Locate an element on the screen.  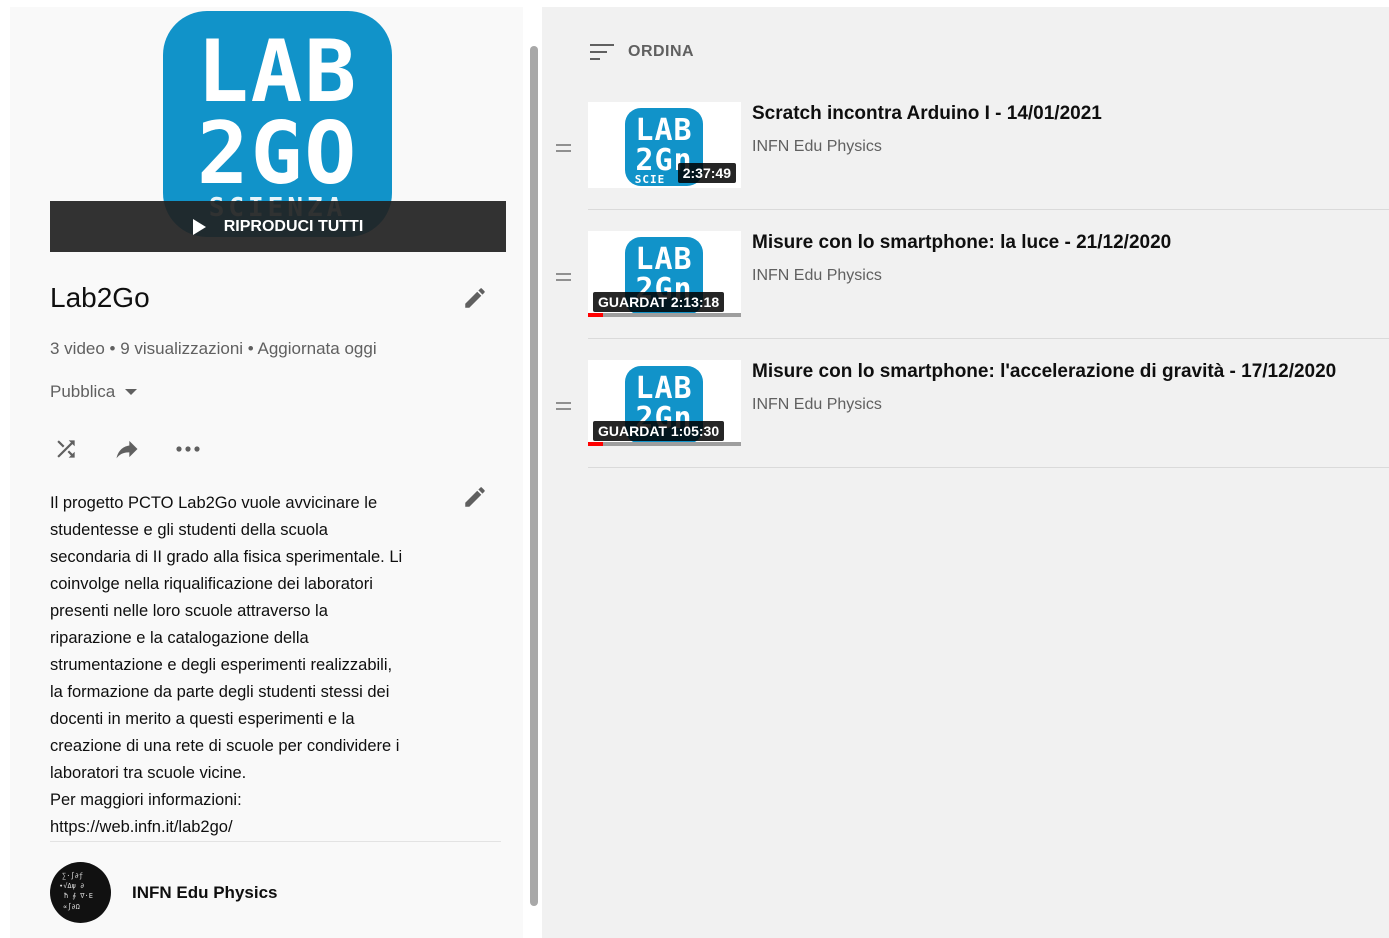
watched-badge: GUARDAT 2:13:18 is located at coordinates (659, 302).